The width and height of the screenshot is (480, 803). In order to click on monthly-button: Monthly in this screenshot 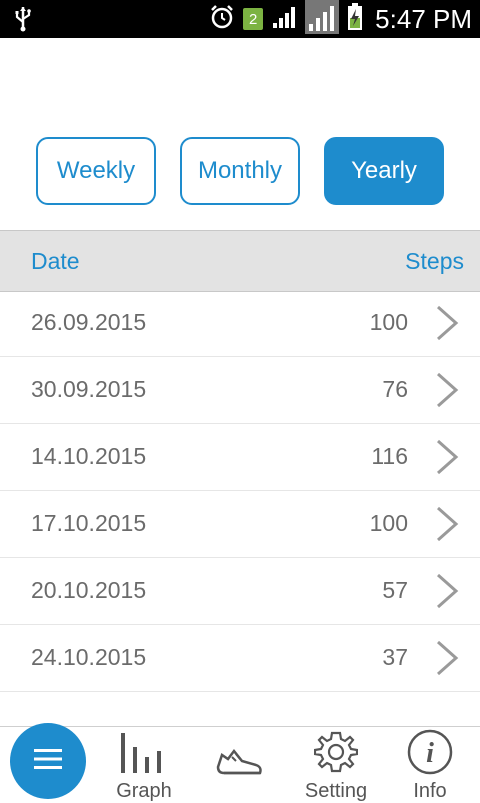, I will do `click(240, 171)`.